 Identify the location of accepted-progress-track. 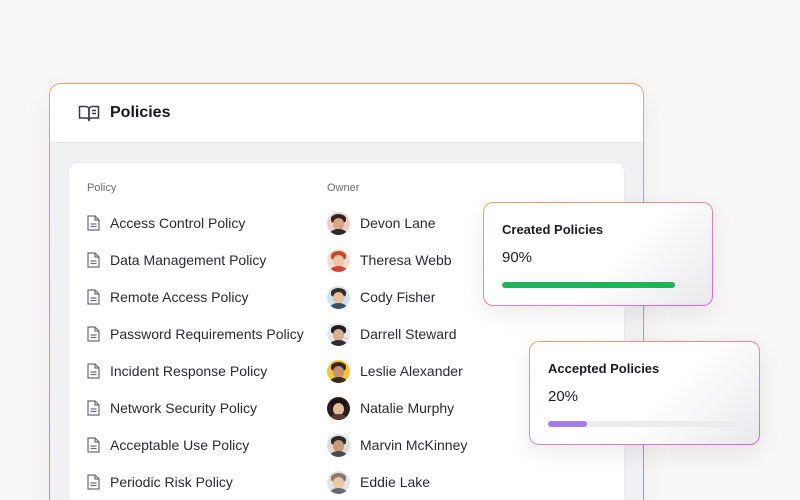
(644, 424).